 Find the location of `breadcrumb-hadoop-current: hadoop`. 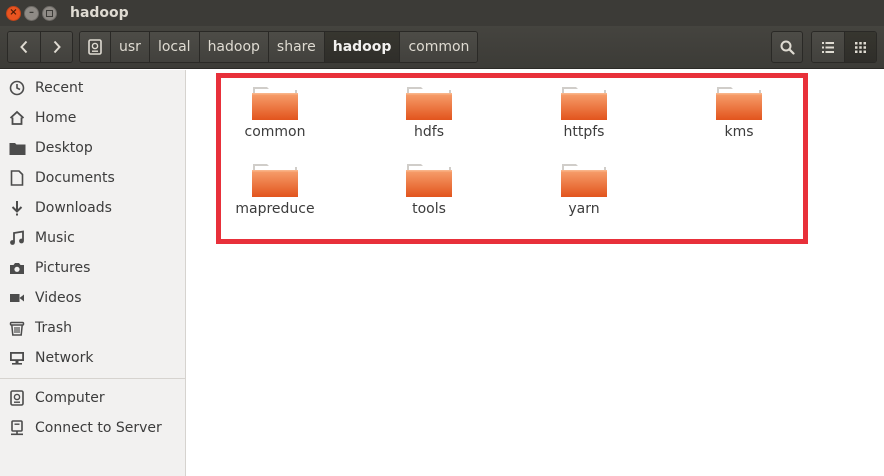

breadcrumb-hadoop-current: hadoop is located at coordinates (361, 47).